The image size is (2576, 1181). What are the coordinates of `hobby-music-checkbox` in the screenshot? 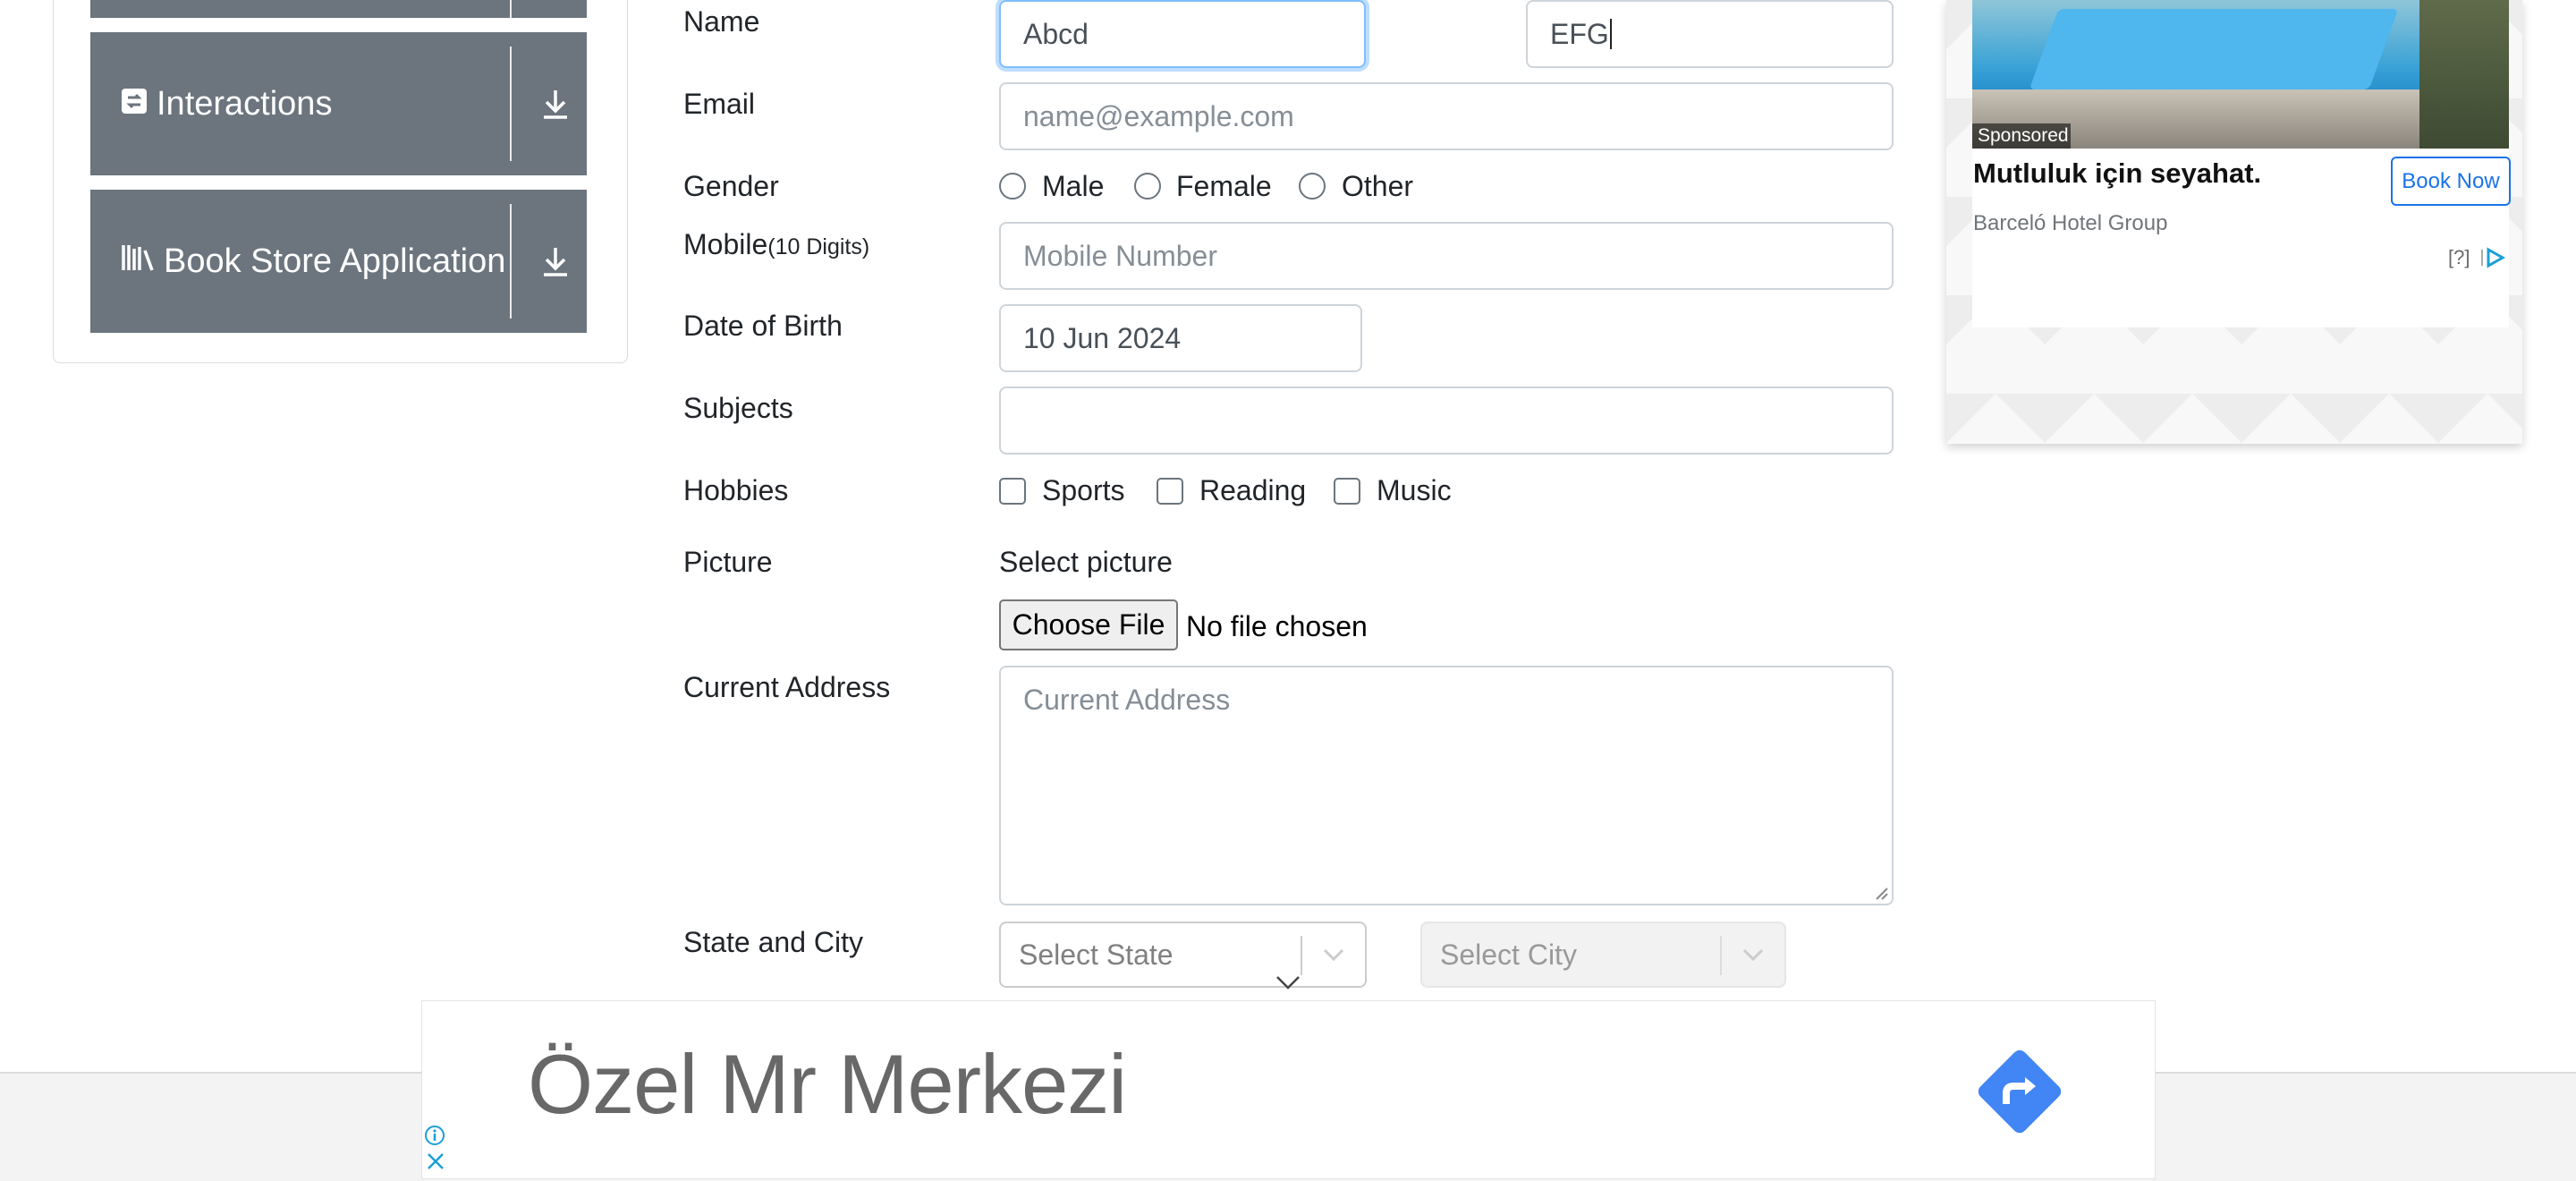 It's located at (1347, 491).